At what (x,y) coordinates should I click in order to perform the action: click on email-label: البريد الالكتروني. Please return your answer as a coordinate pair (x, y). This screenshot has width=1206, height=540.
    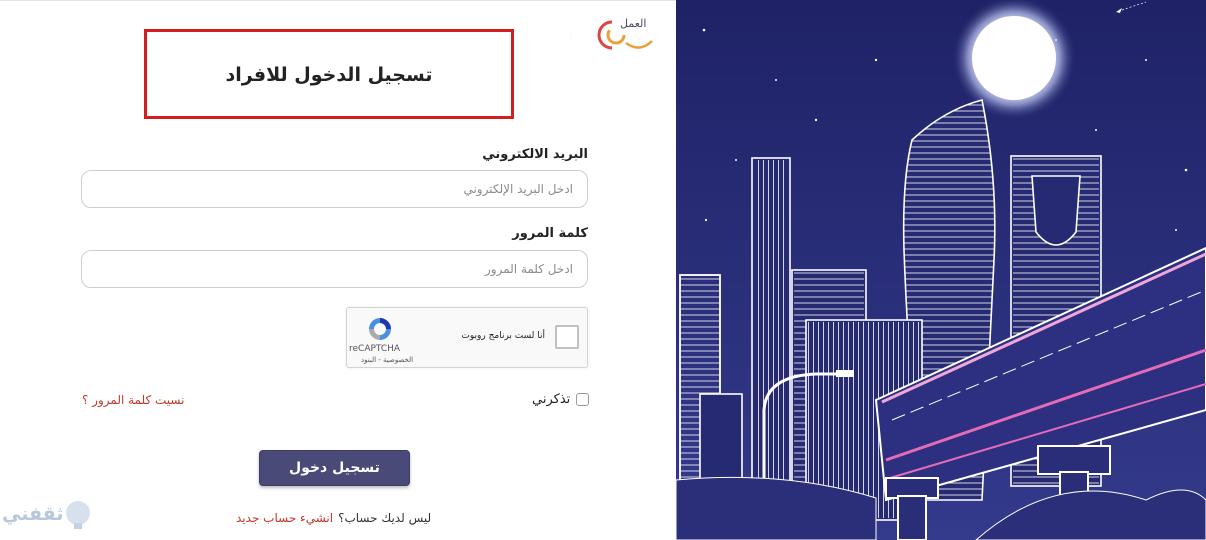
    Looking at the image, I should click on (535, 154).